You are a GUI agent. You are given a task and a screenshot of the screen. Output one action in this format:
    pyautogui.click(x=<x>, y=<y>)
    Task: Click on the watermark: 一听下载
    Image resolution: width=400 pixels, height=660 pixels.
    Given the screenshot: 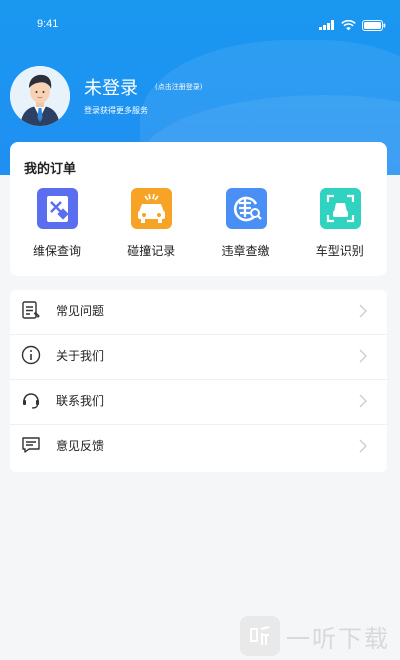 What is the action you would take?
    pyautogui.click(x=315, y=636)
    